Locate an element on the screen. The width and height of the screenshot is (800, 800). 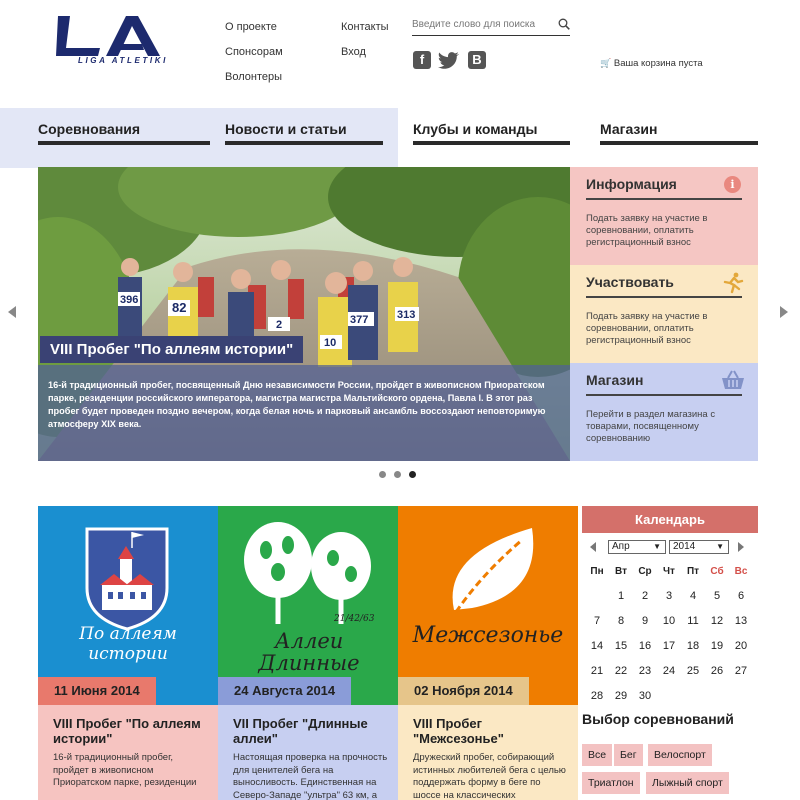
calendar-day: 14 is located at coordinates (597, 646).